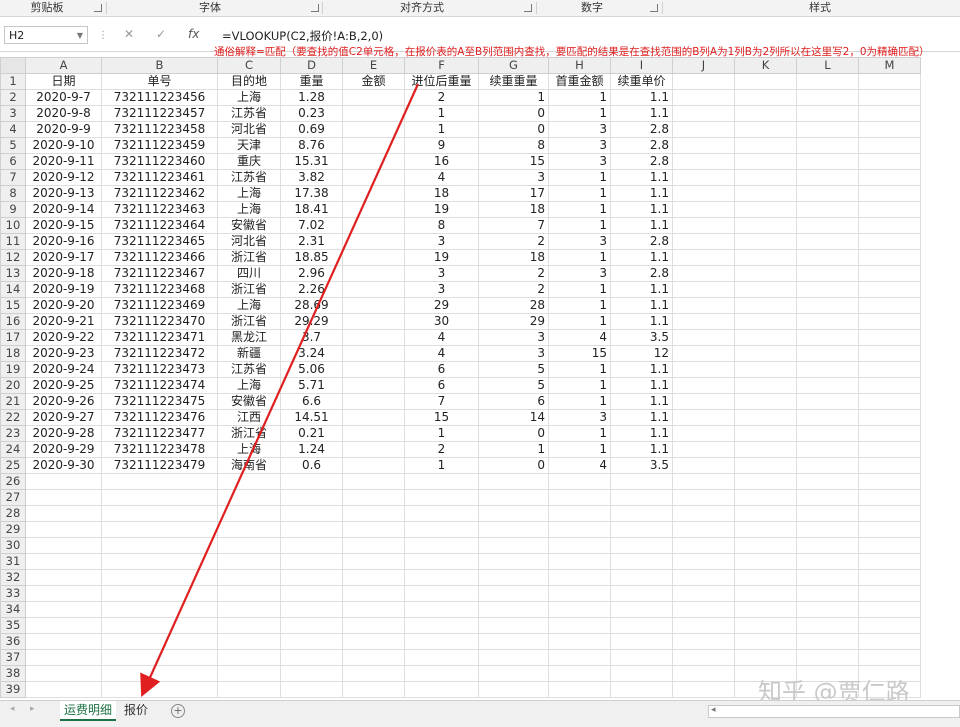 The height and width of the screenshot is (727, 960). Describe the element at coordinates (579, 353) in the screenshot. I see `cell: 15` at that location.